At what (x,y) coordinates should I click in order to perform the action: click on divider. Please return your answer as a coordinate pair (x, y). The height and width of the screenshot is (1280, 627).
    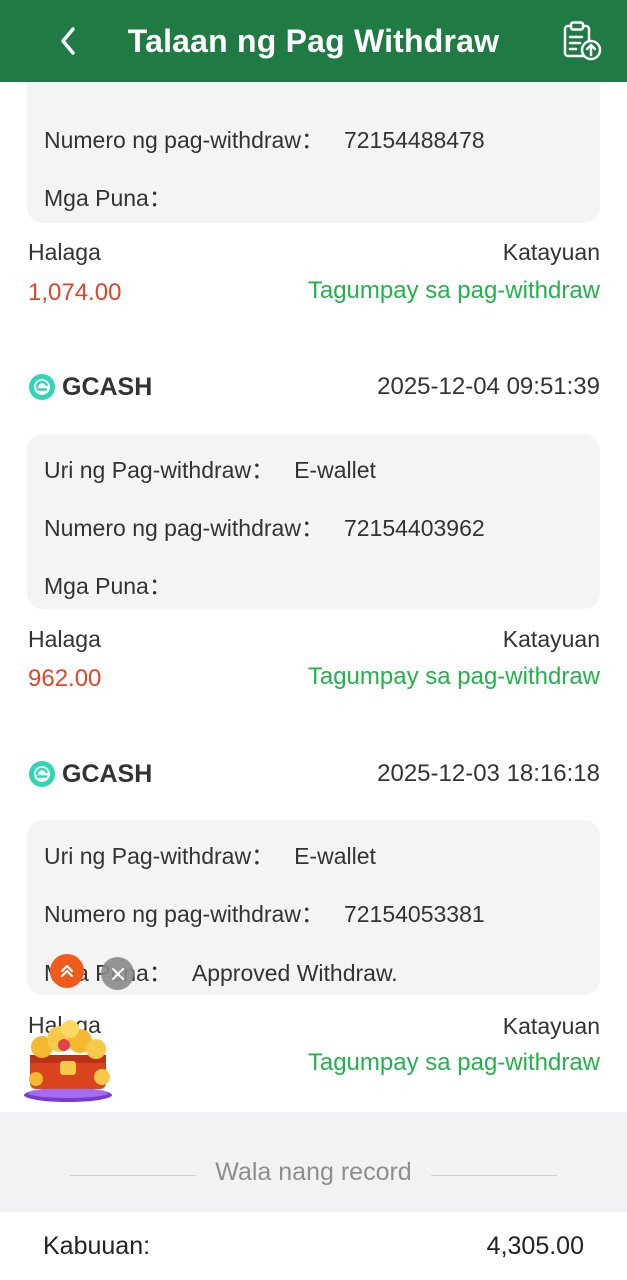
    Looking at the image, I should click on (494, 1175).